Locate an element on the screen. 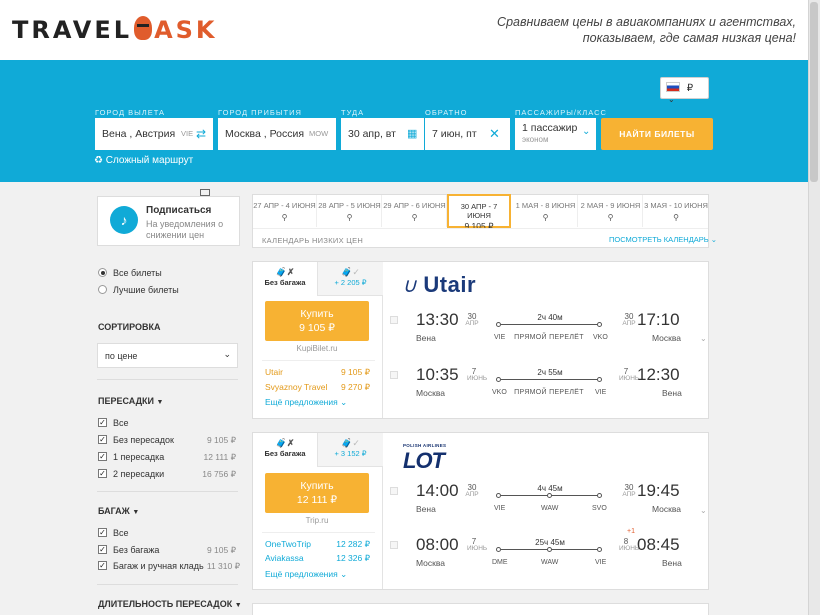 This screenshot has height=615, width=820. dep-date: 7 ИЮНЬ is located at coordinates (477, 375).